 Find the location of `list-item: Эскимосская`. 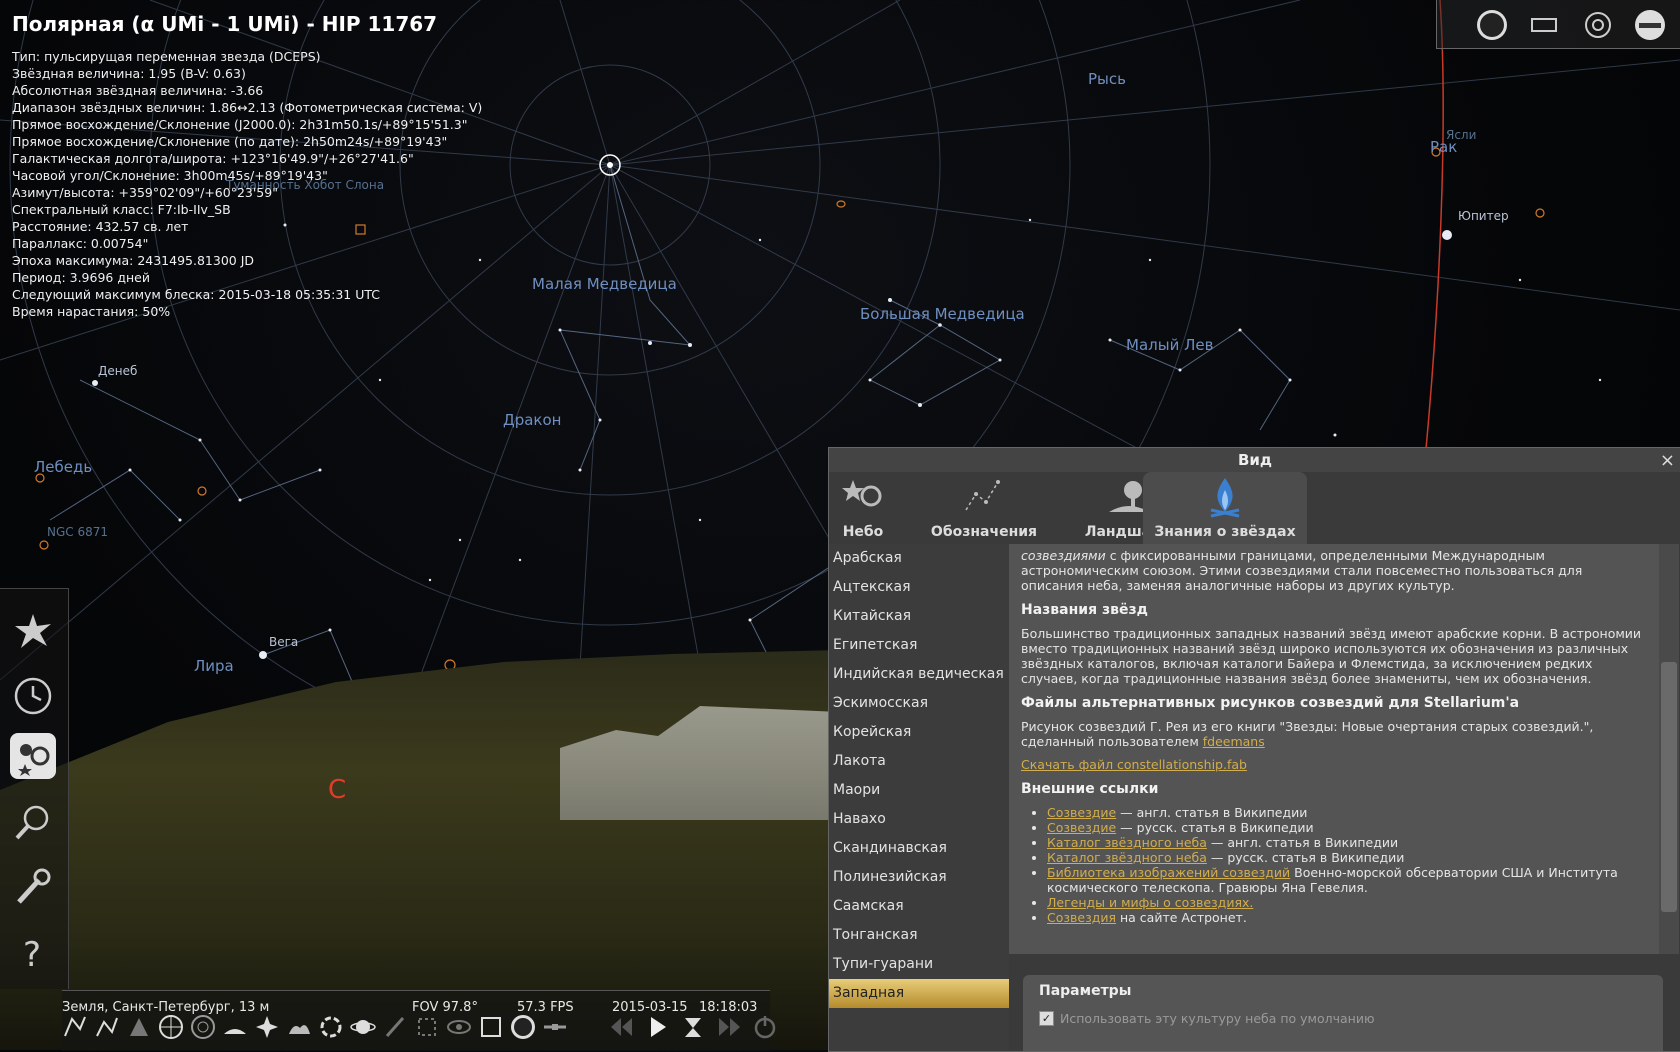

list-item: Эскимосская is located at coordinates (919, 703).